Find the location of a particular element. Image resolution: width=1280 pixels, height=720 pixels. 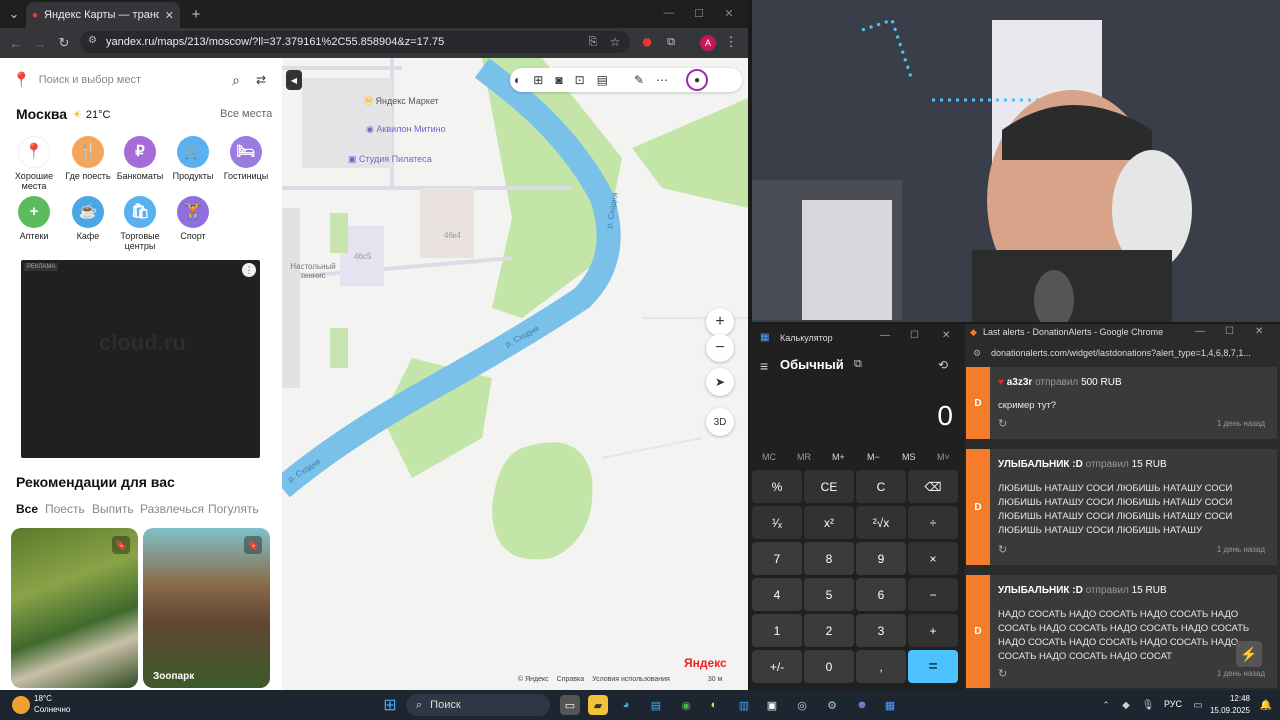

calc-key: ¹⁄ₓ is located at coordinates (777, 522).